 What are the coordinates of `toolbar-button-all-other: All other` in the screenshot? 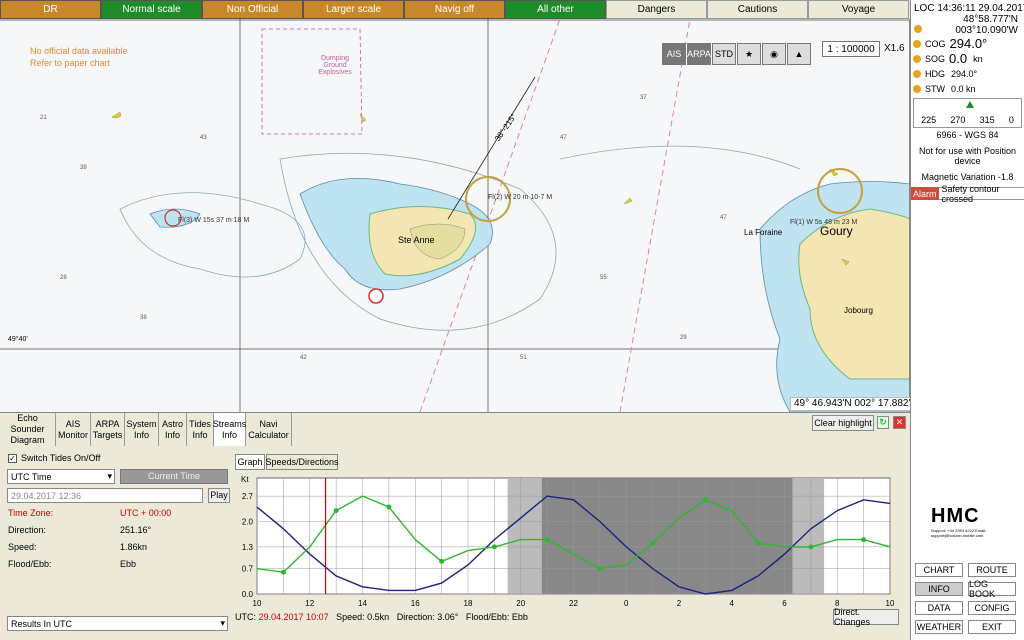 It's located at (555, 9).